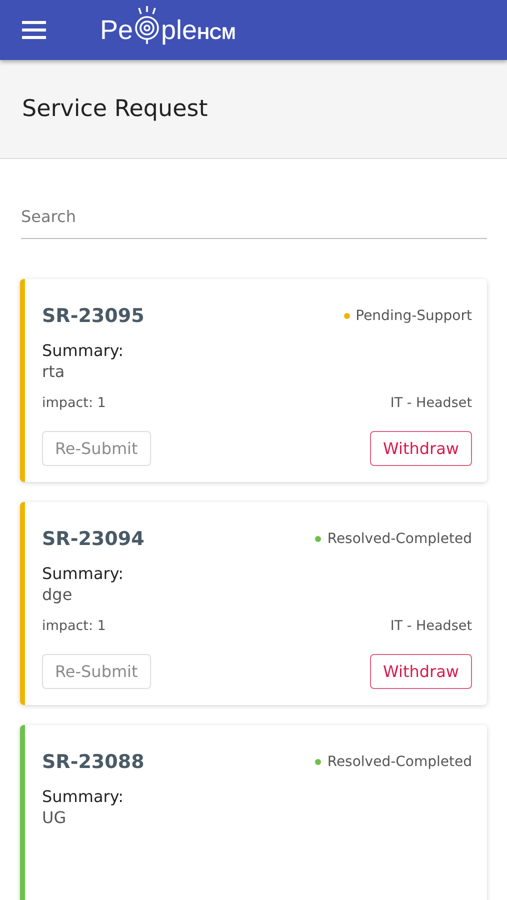 The width and height of the screenshot is (507, 900). I want to click on summary-text: UG, so click(55, 817).